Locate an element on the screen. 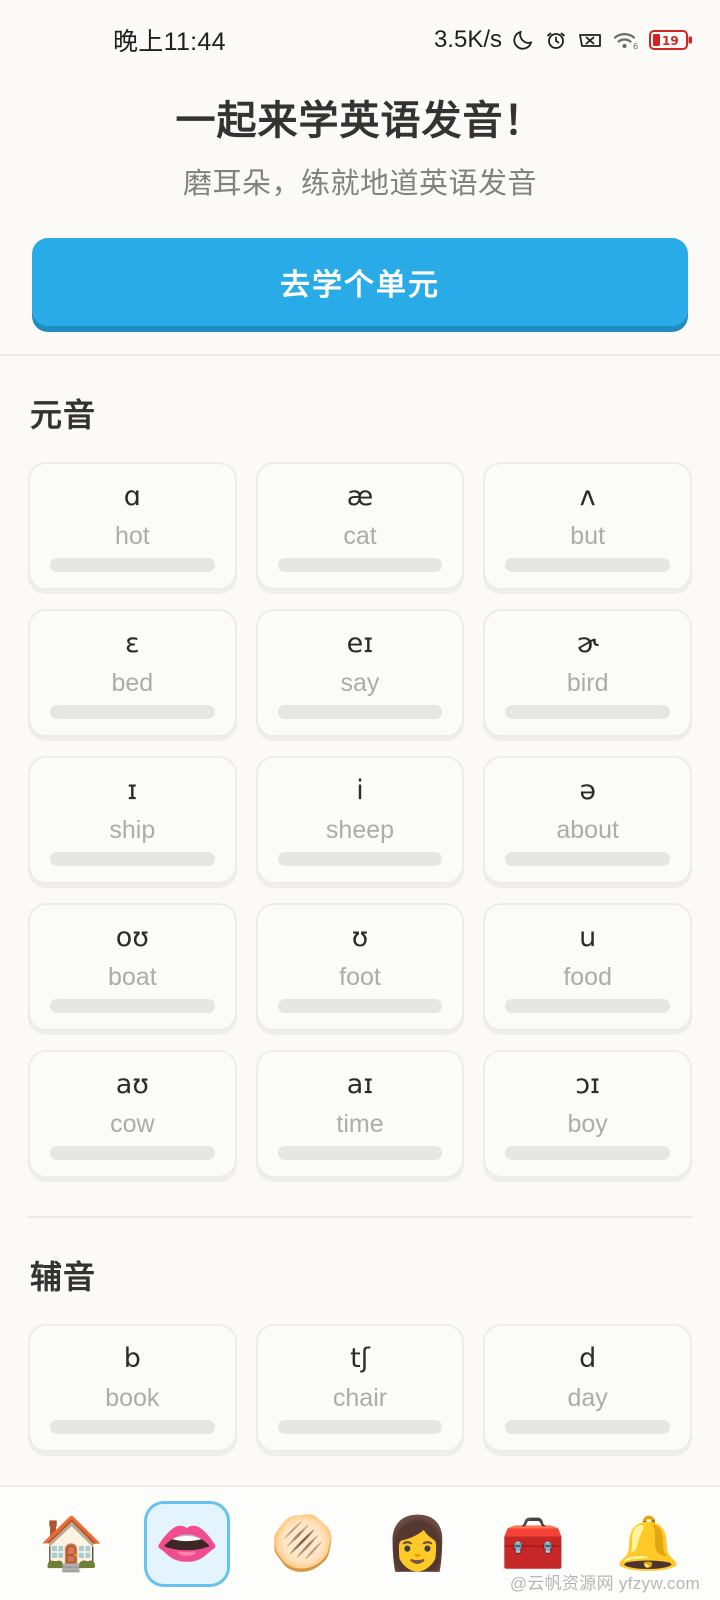 The height and width of the screenshot is (1600, 720). bell-icon: 🔔 is located at coordinates (648, 1543).